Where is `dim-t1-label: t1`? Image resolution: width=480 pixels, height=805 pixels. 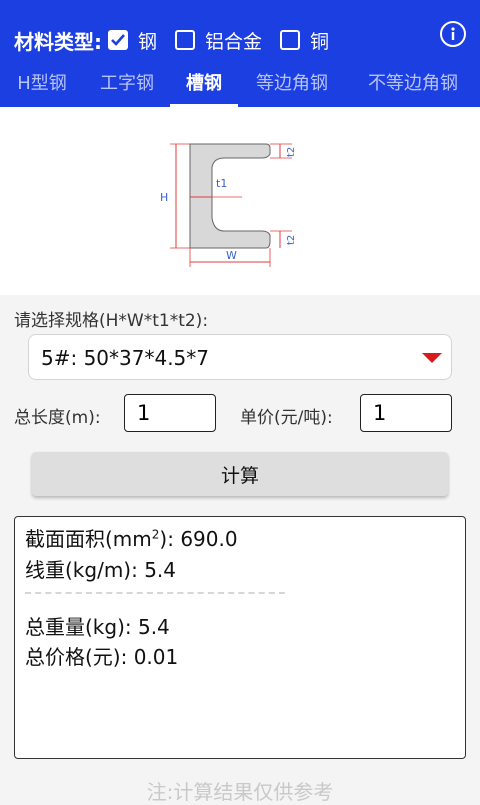 dim-t1-label: t1 is located at coordinates (221, 183).